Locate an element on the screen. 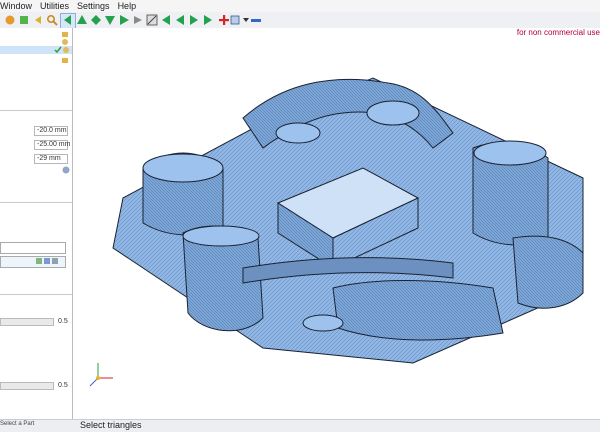 The height and width of the screenshot is (432, 600). green-diamond-icon is located at coordinates (96, 20).